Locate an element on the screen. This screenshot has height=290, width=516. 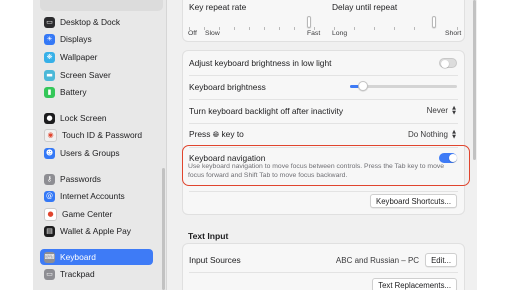
sidebar-item-trackpad: ▭ Trackpad is located at coordinates (96, 274).